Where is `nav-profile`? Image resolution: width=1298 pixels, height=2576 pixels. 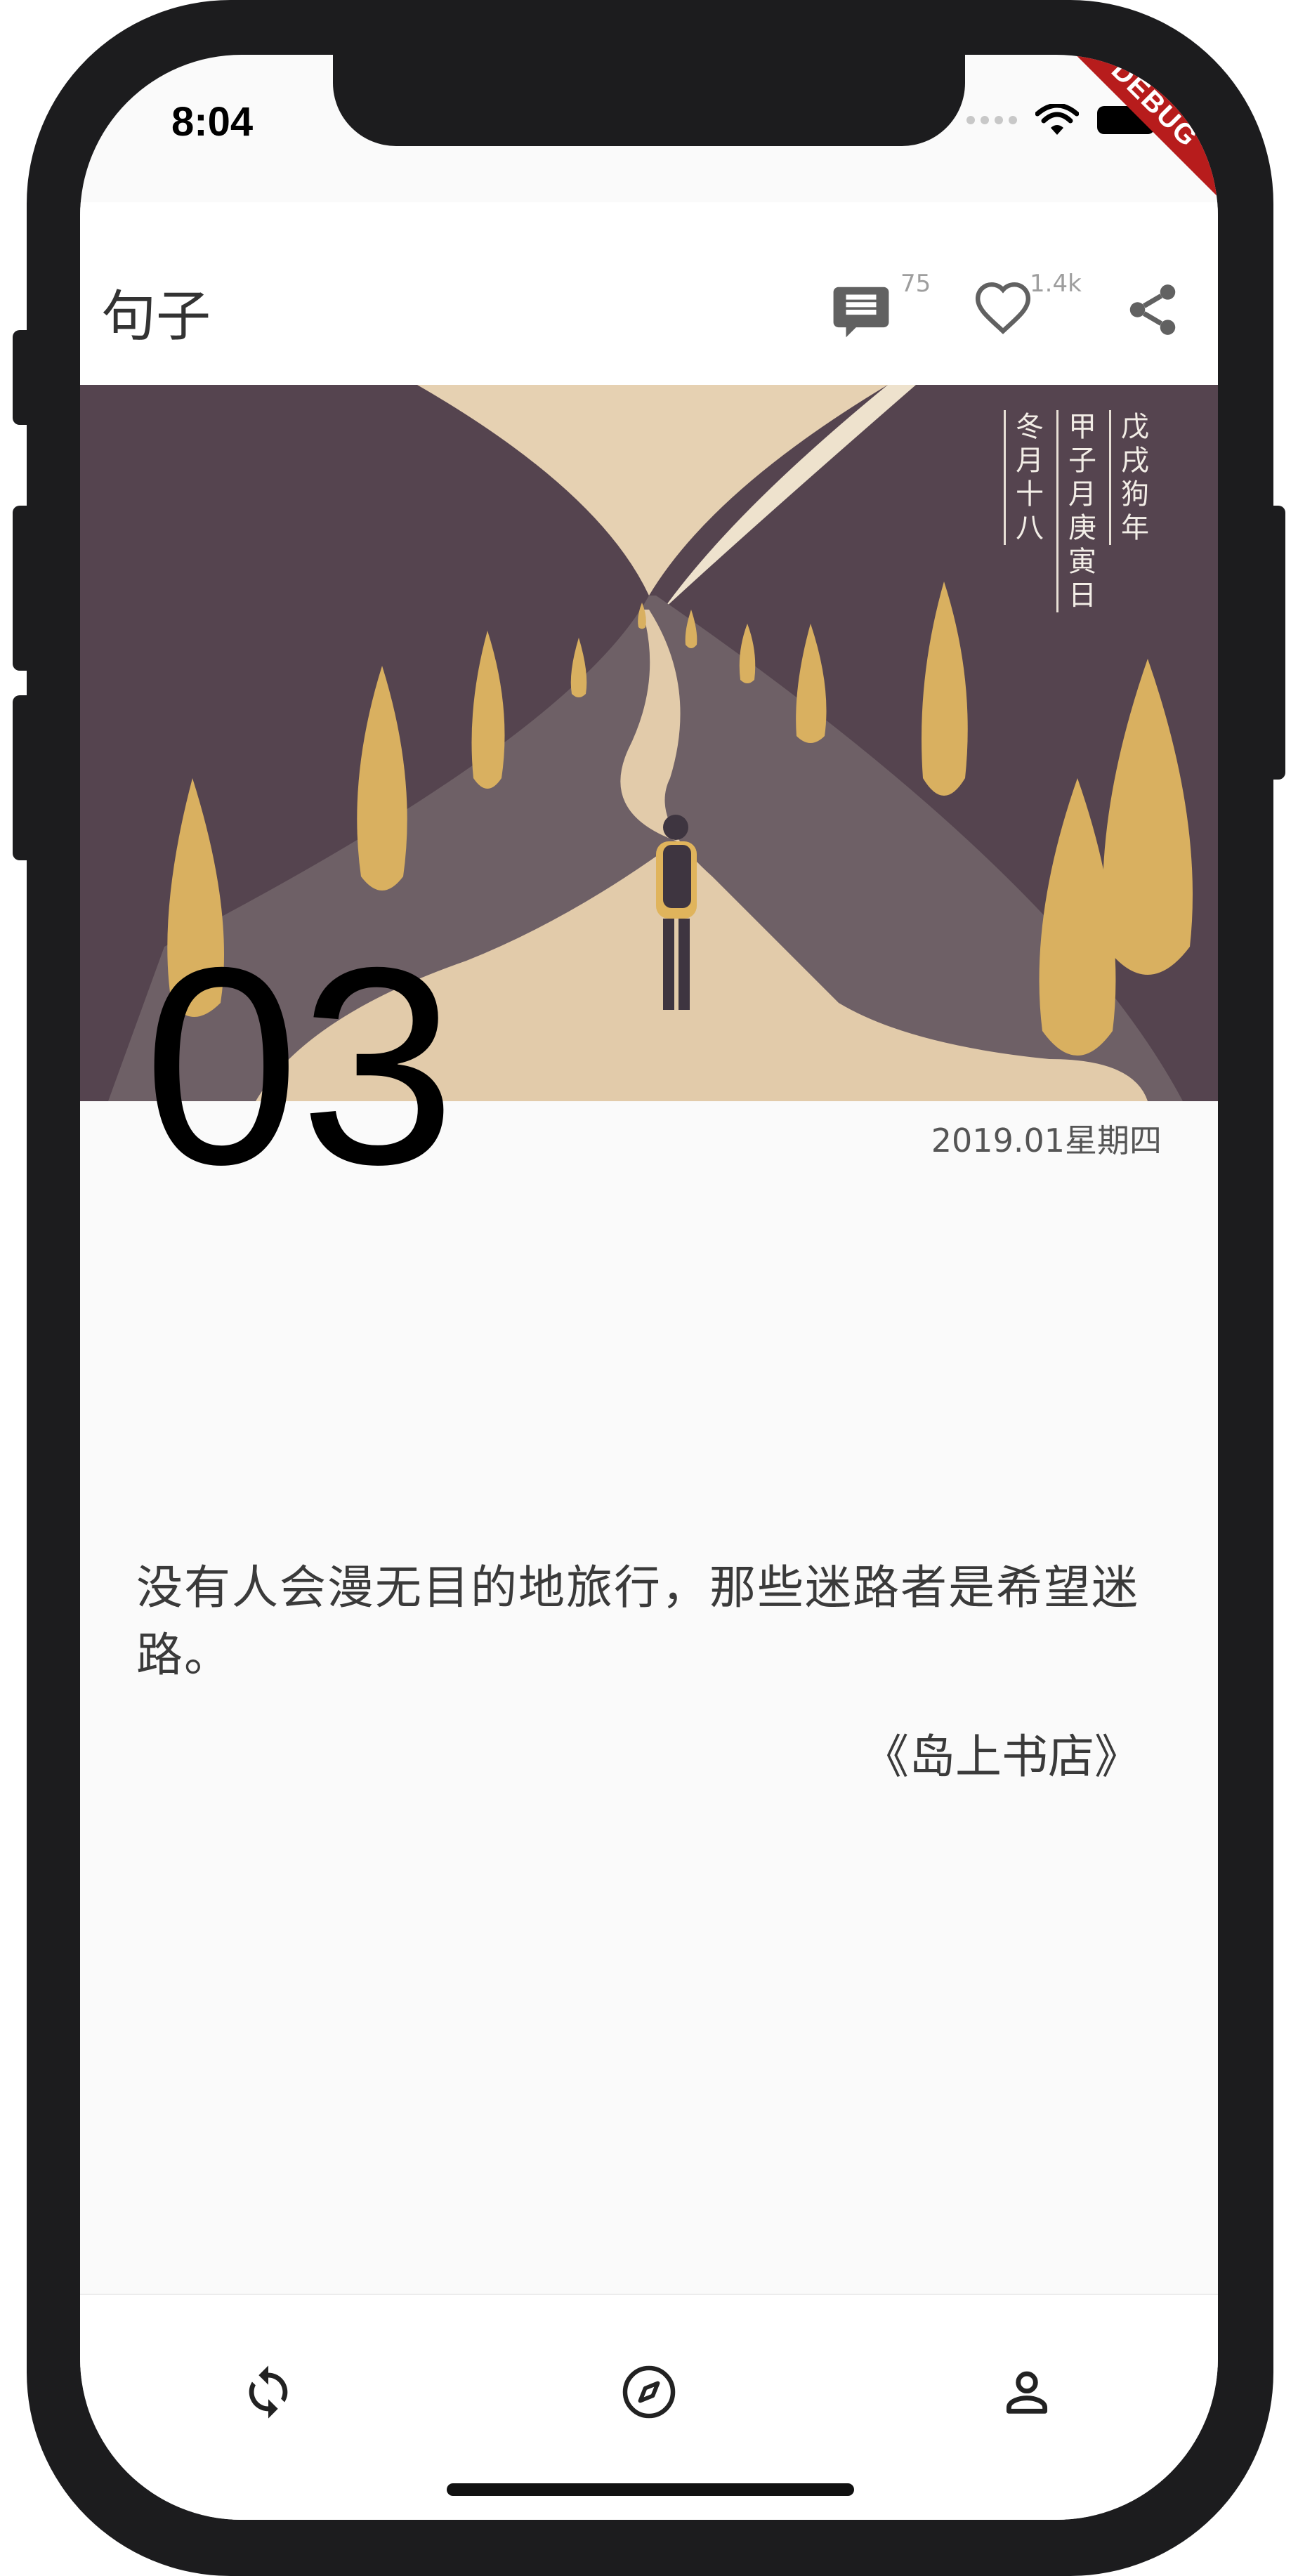
nav-profile is located at coordinates (1027, 2392).